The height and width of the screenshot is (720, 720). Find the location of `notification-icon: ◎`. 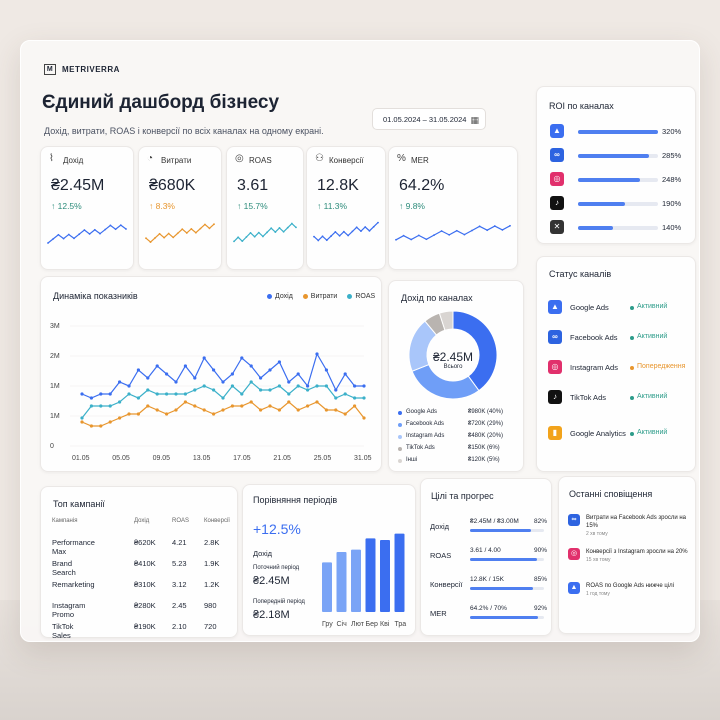

notification-icon: ◎ is located at coordinates (574, 554).